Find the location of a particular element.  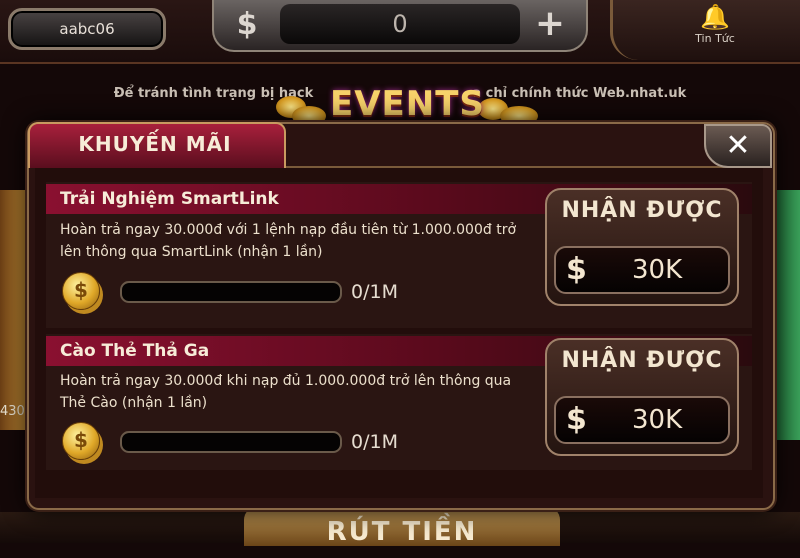

username-label: aabc06 is located at coordinates (87, 29).